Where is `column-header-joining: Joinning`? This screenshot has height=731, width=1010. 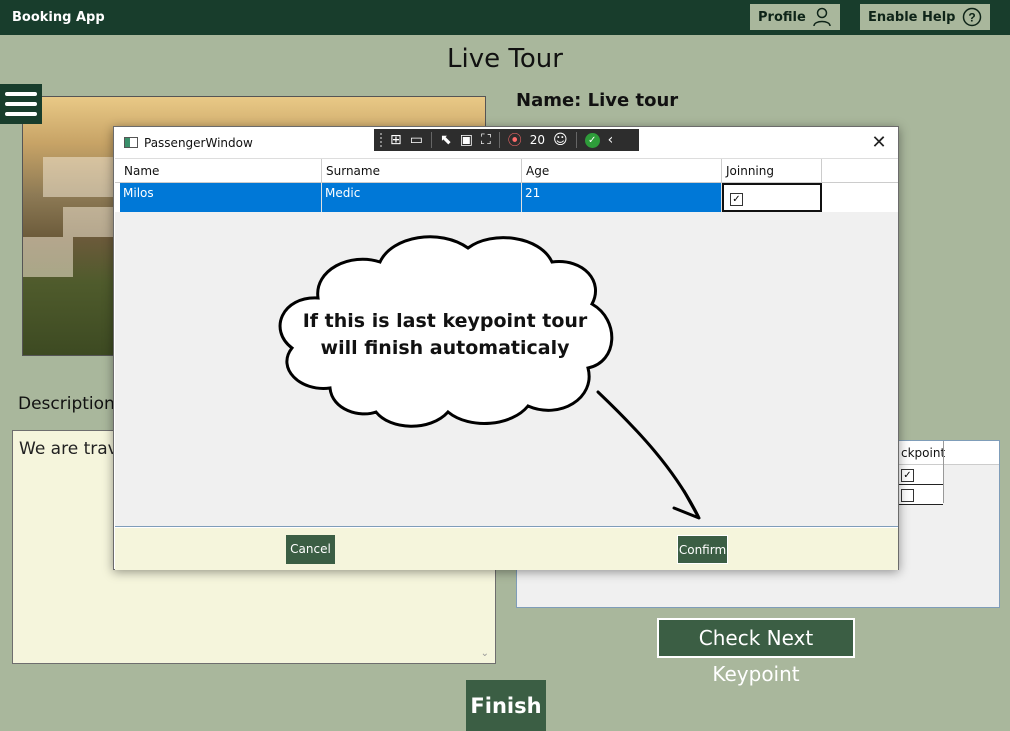
column-header-joining: Joinning is located at coordinates (772, 171).